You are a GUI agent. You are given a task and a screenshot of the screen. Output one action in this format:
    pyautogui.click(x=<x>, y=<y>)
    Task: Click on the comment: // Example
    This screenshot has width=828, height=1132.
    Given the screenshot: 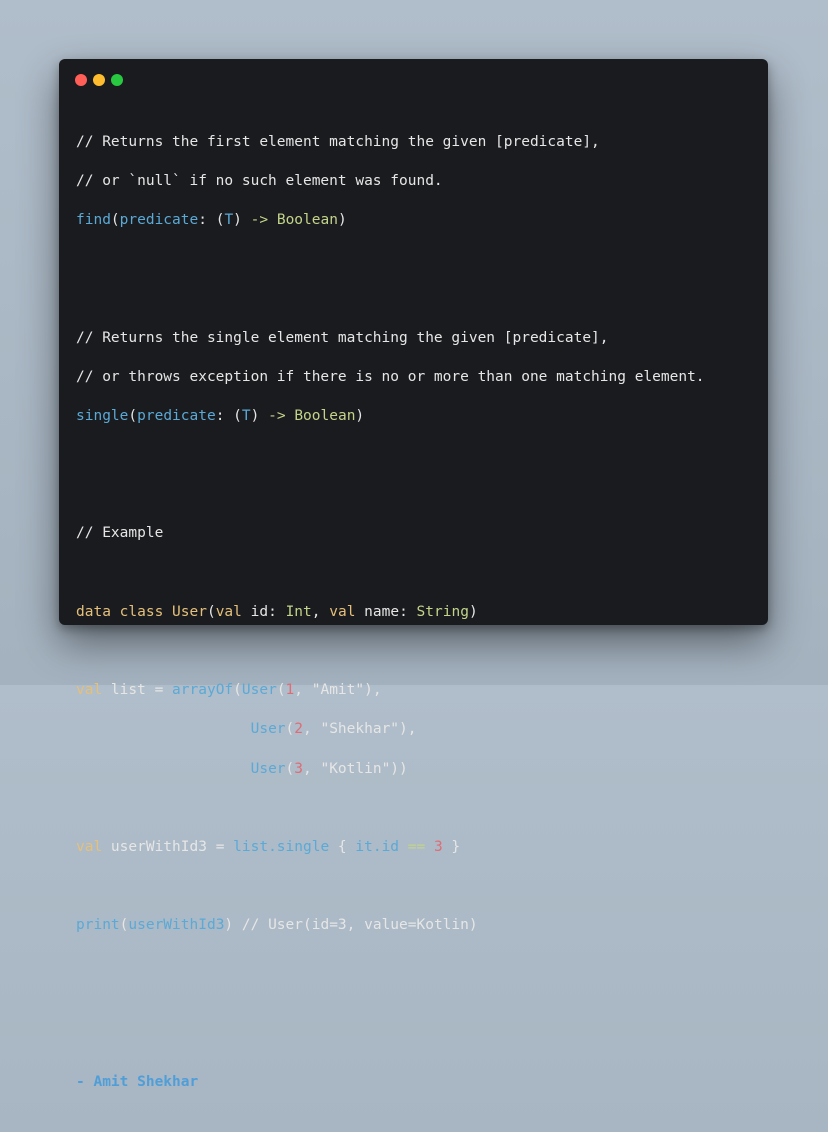 What is the action you would take?
    pyautogui.click(x=120, y=533)
    